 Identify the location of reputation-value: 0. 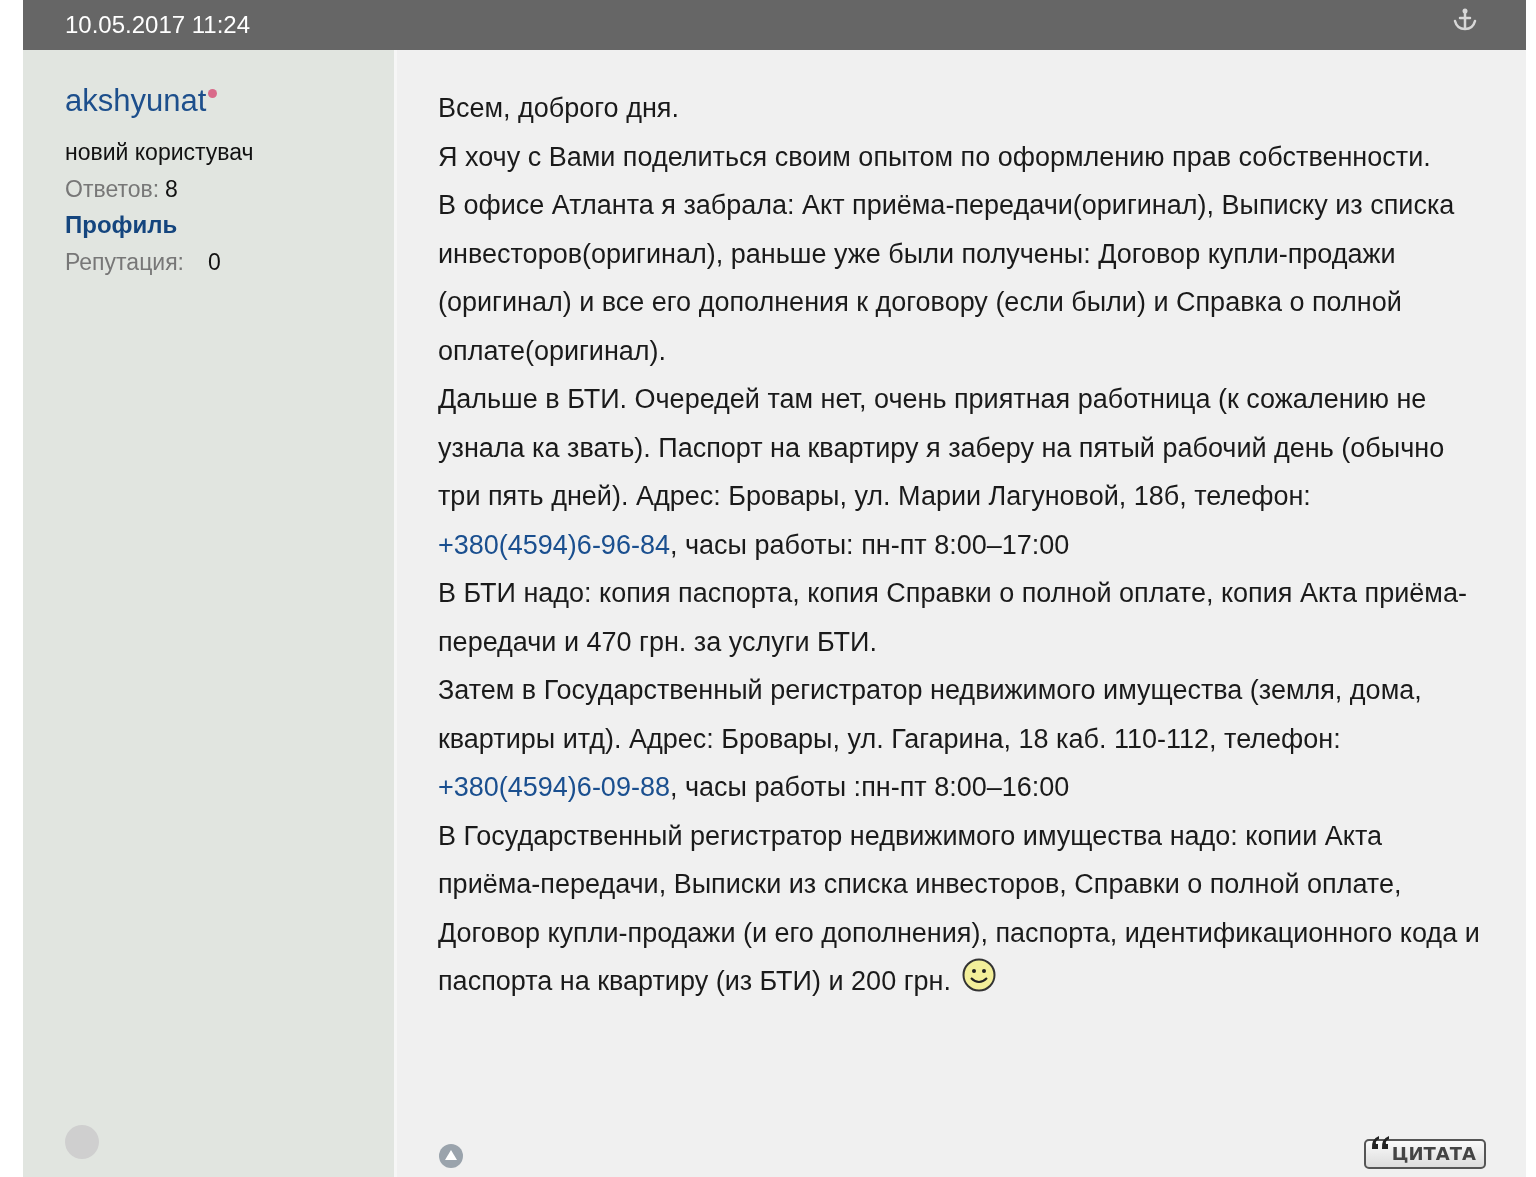
(214, 262).